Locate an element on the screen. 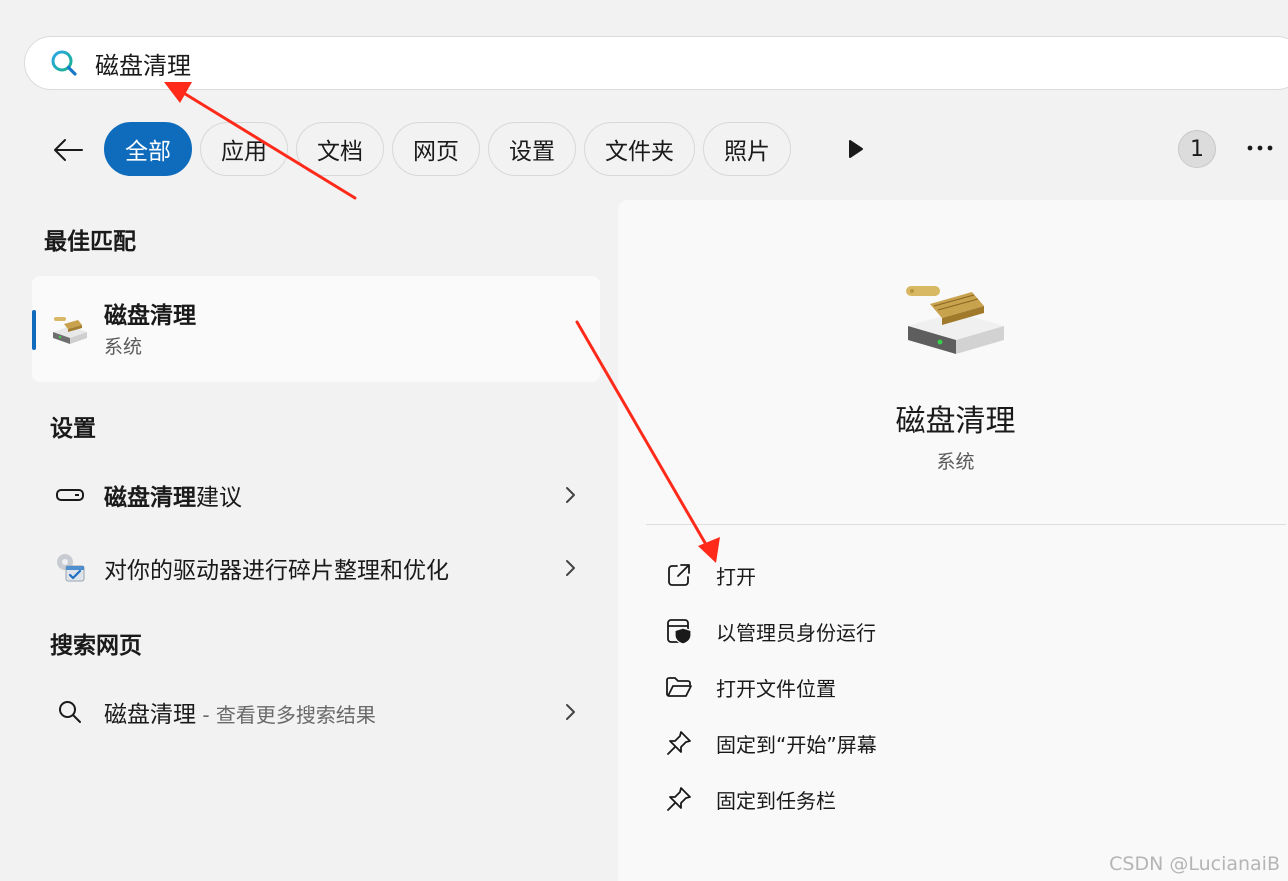  more-filters-button is located at coordinates (856, 149).